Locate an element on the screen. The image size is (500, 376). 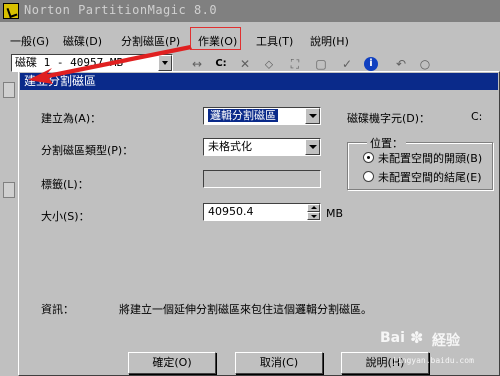
baidu-watermark: Bai ✽ 経验 is located at coordinates (439, 351).